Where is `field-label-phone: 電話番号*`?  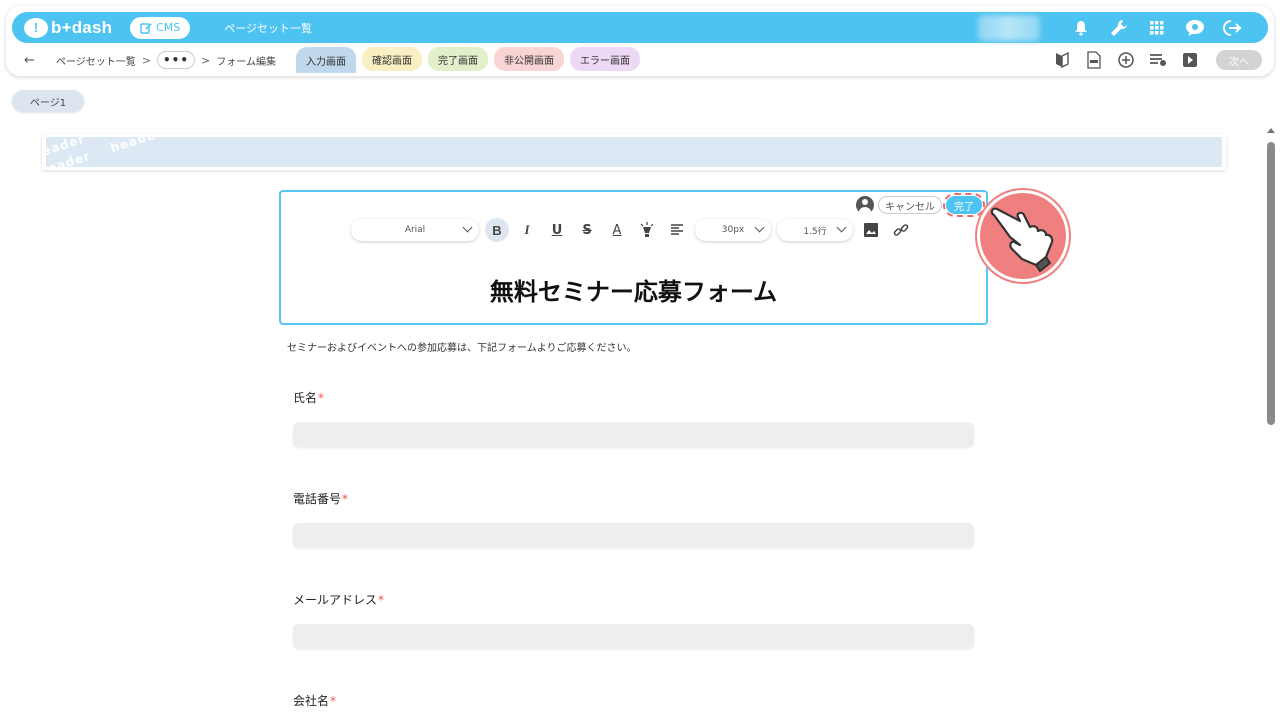
field-label-phone: 電話番号* is located at coordinates (321, 499).